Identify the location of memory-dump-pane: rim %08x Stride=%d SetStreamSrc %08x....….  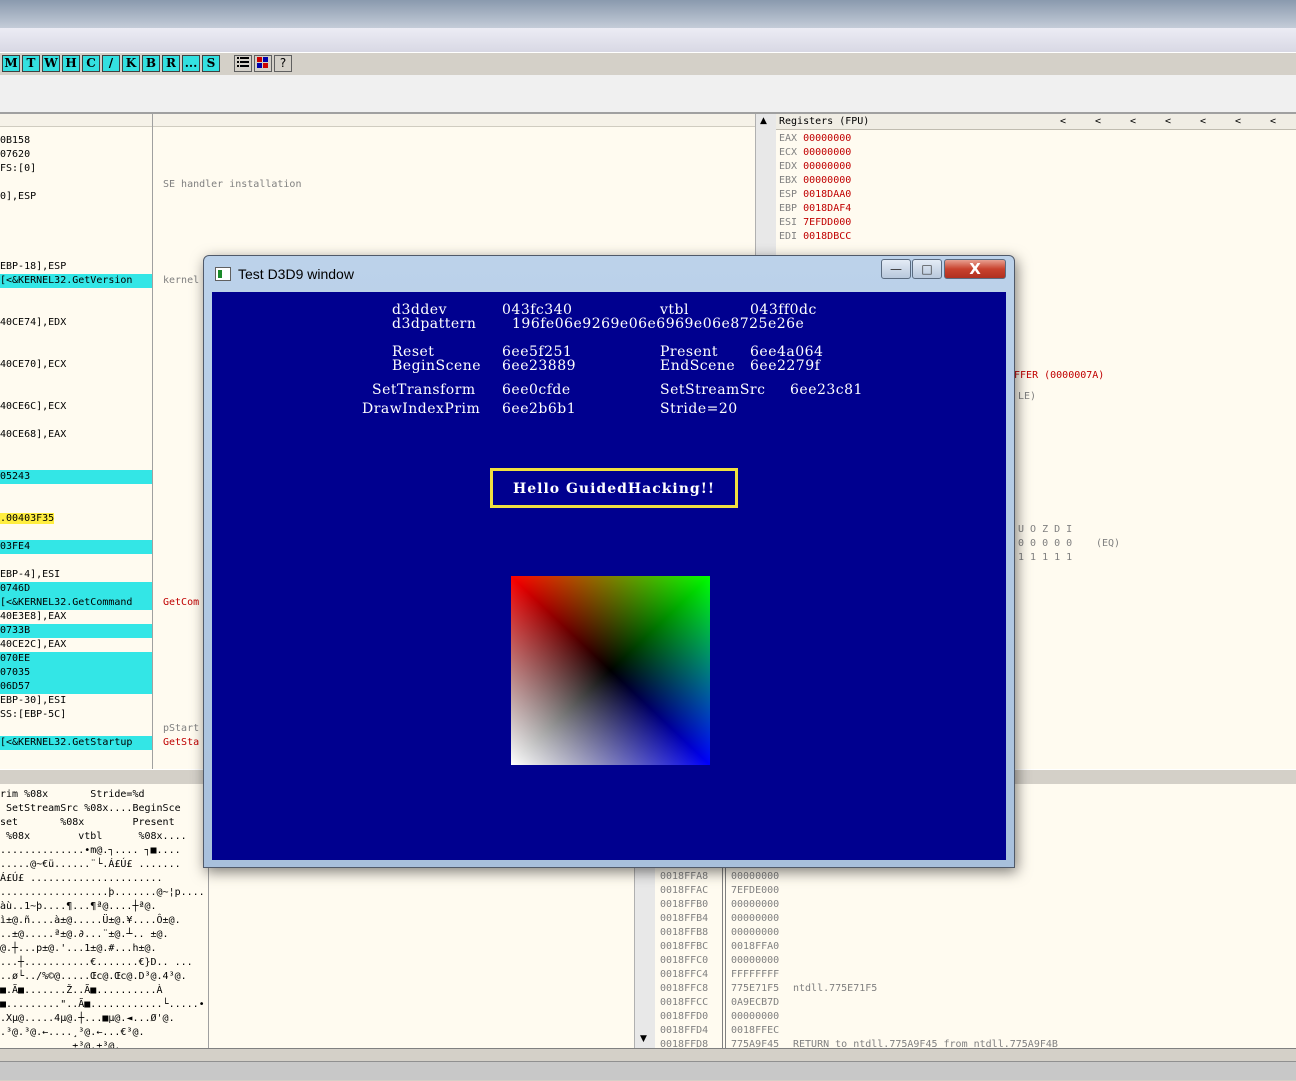
(104, 916).